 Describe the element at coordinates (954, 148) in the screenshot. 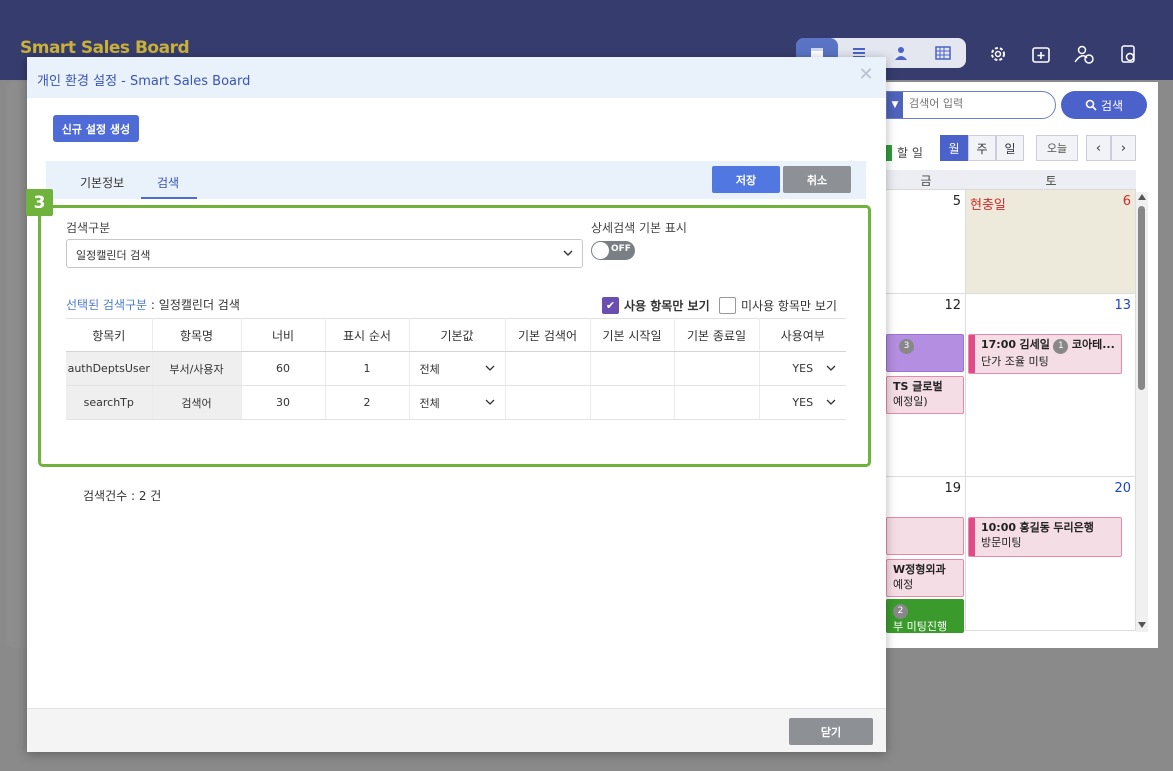

I see `month-view-button: 월` at that location.